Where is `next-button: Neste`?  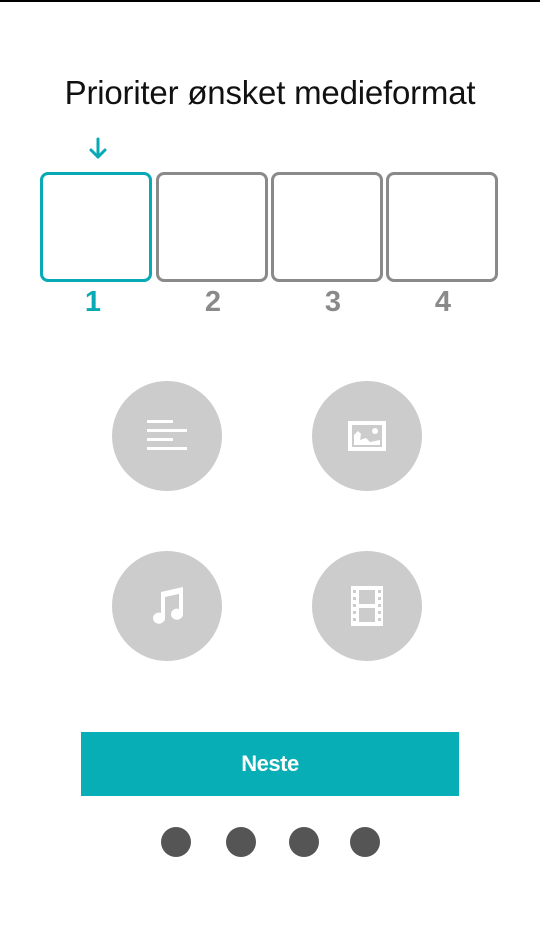
next-button: Neste is located at coordinates (270, 764).